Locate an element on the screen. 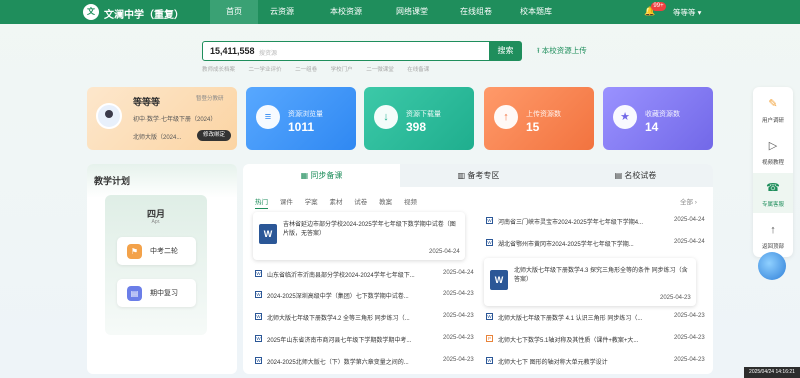  sidebar-user-survey: ✎ 用户调研 is located at coordinates (773, 109).